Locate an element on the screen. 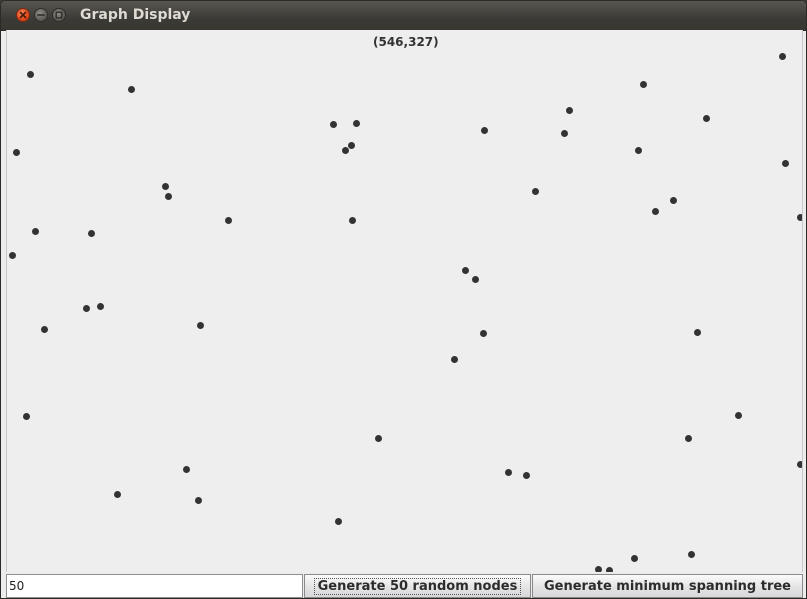 The image size is (807, 599). generate-mst-button: Generate minimum spanning tree is located at coordinates (667, 586).